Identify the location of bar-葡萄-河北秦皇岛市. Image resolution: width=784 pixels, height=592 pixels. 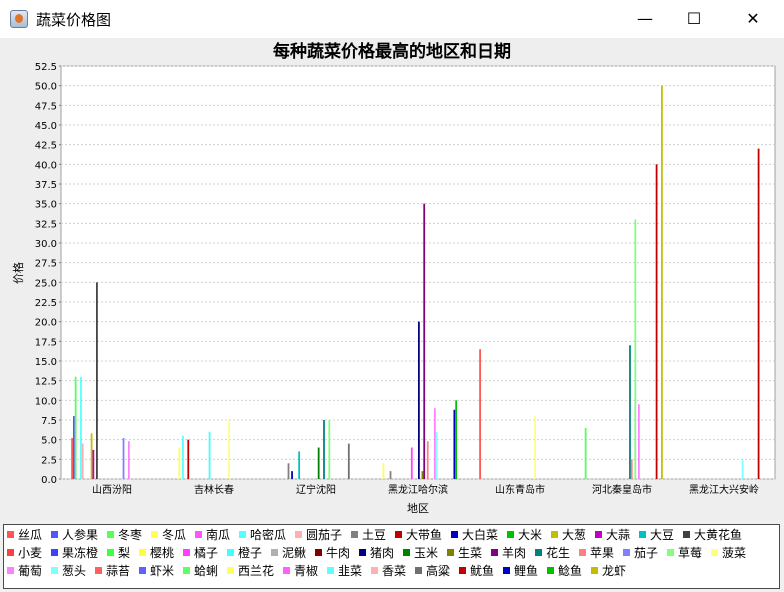
(638, 441).